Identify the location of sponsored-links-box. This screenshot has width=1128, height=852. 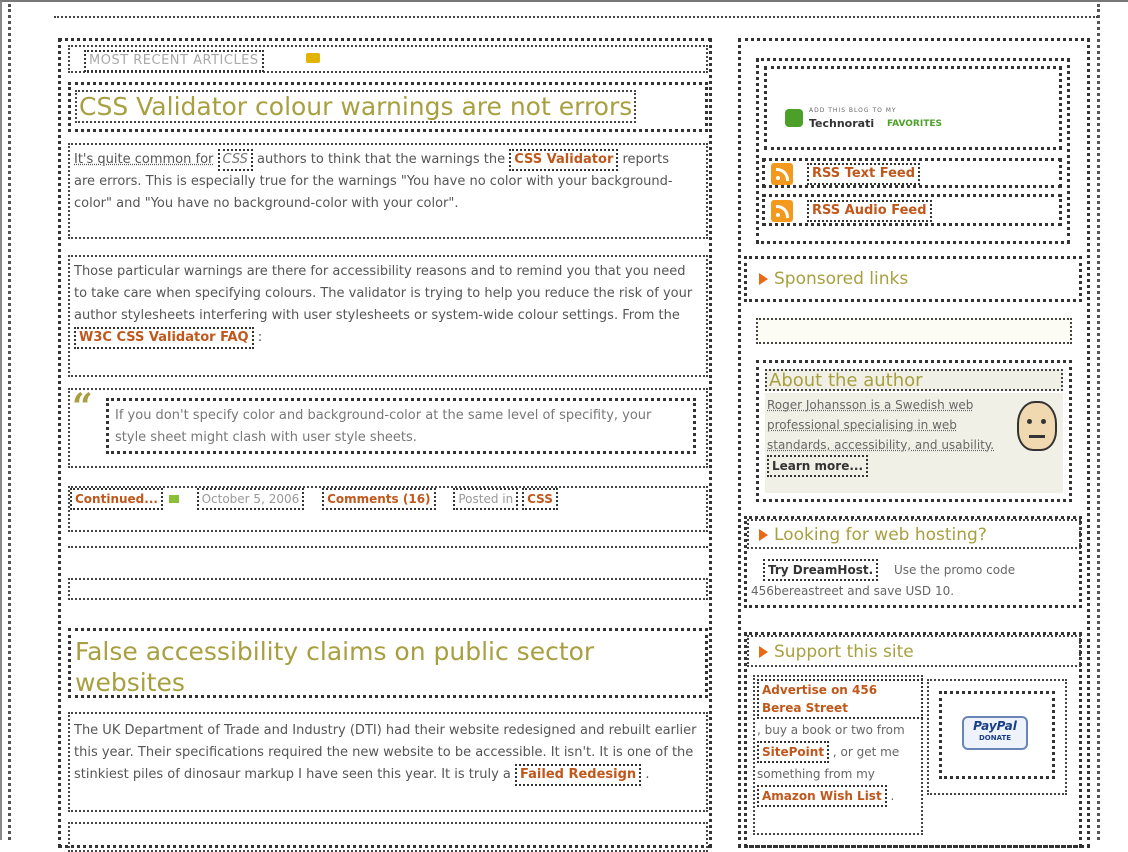
(914, 331).